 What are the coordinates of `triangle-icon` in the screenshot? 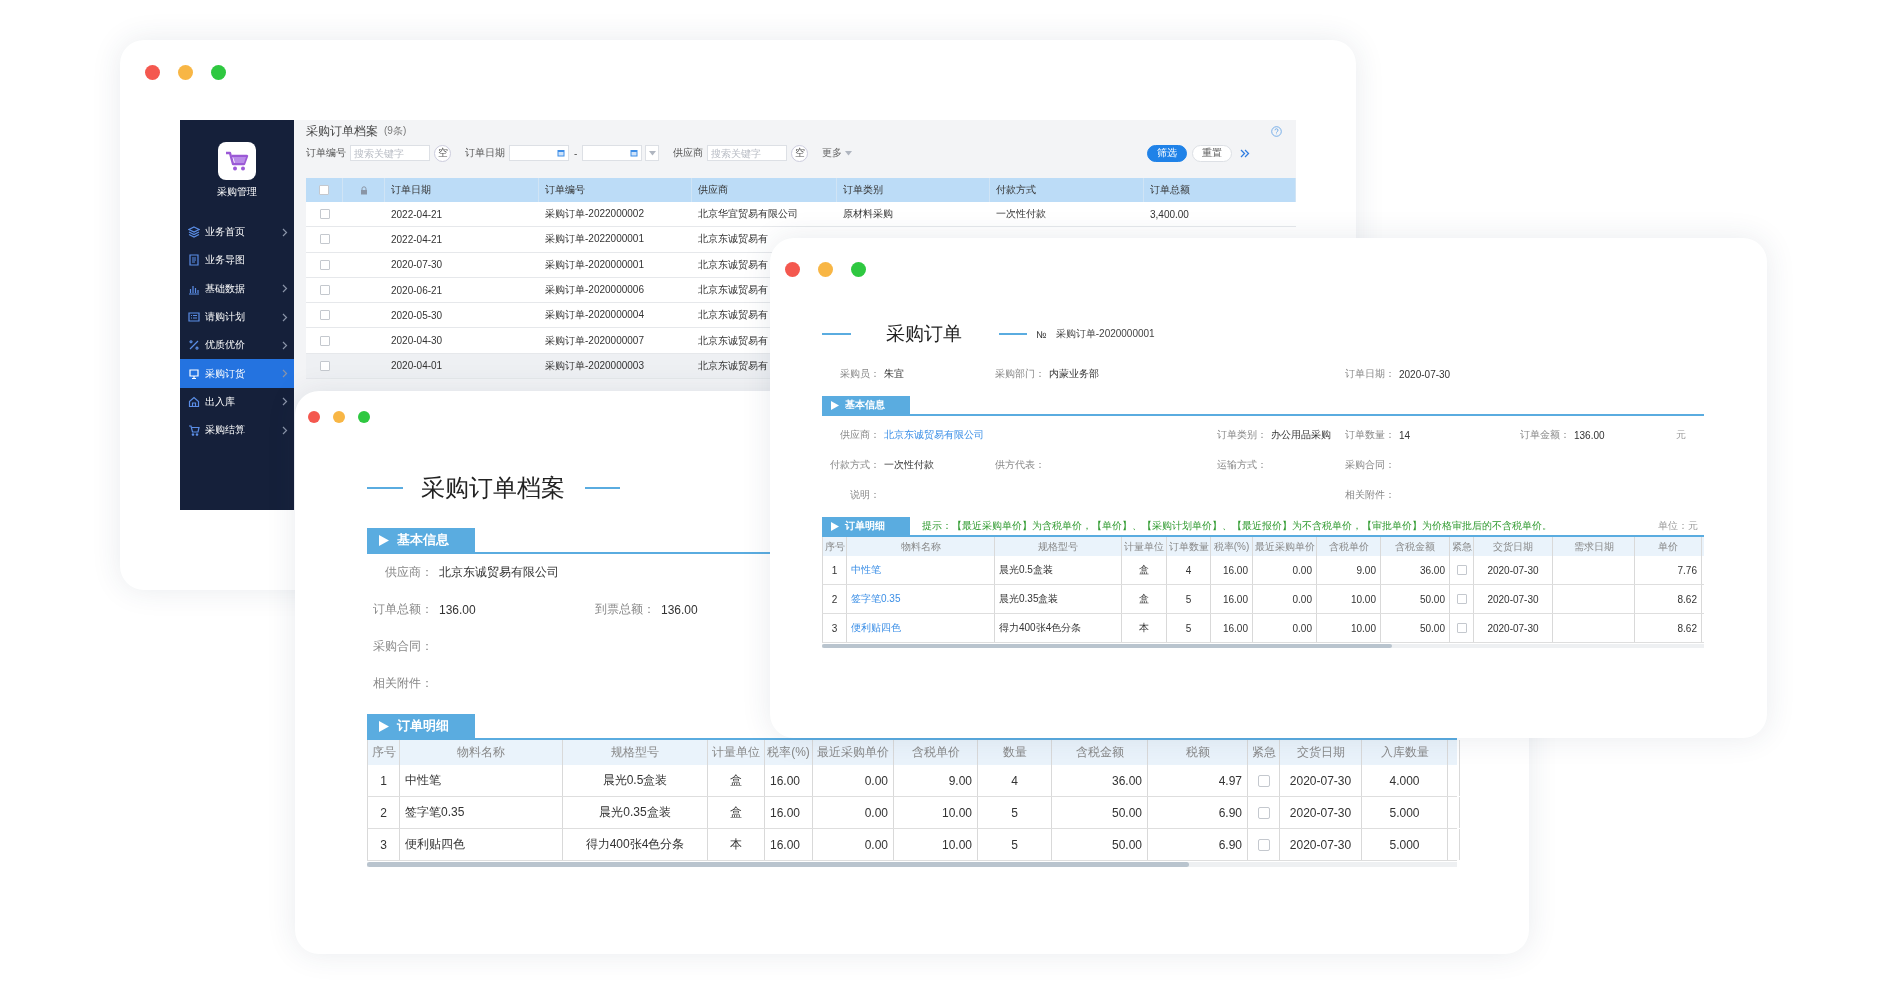 It's located at (384, 726).